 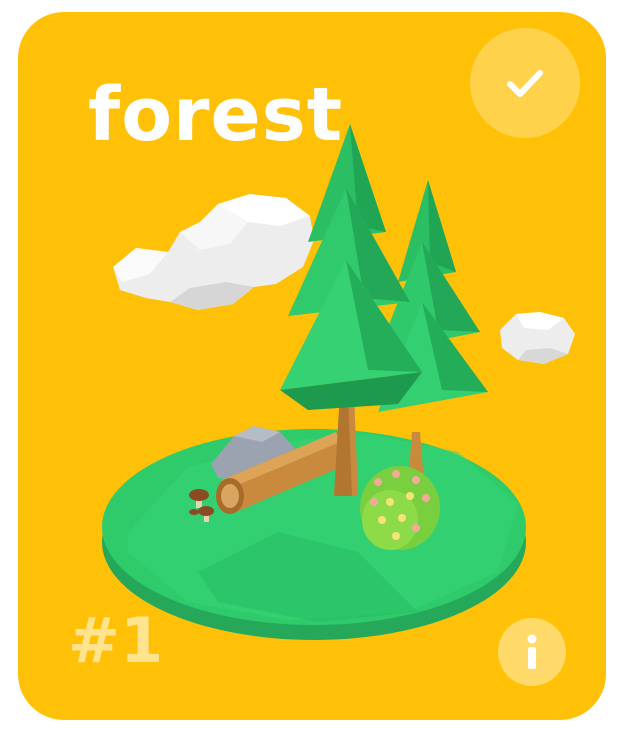 I want to click on select-check-button, so click(x=525, y=83).